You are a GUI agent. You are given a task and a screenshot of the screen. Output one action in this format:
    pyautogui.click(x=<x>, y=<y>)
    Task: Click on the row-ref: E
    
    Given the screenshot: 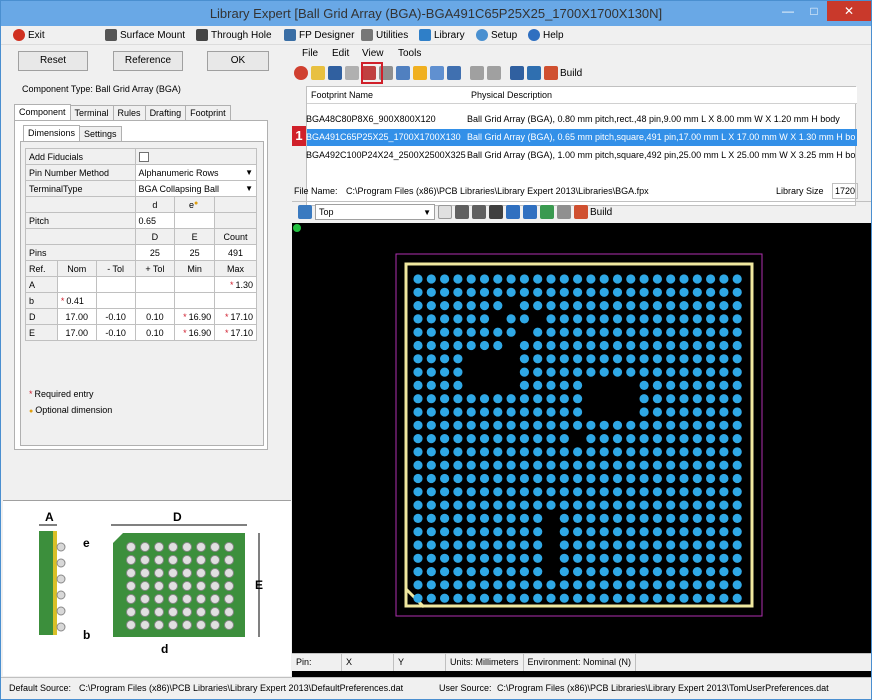 What is the action you would take?
    pyautogui.click(x=41, y=332)
    